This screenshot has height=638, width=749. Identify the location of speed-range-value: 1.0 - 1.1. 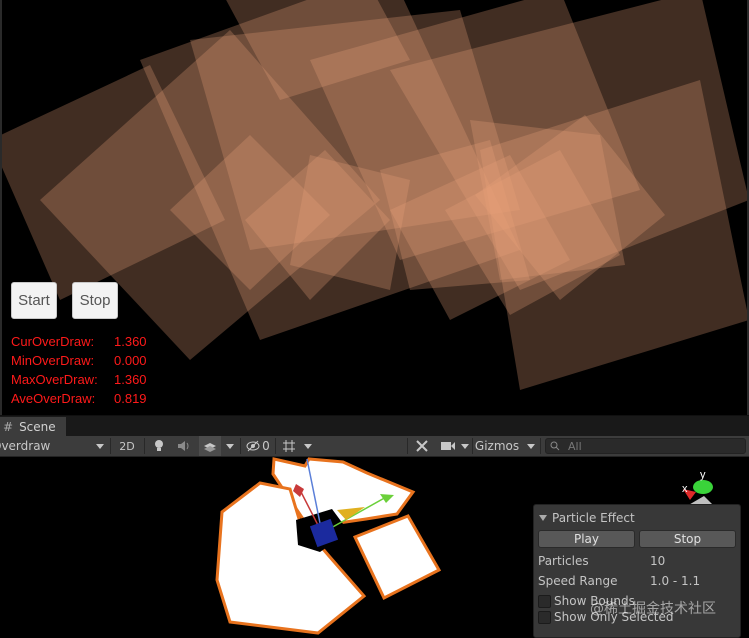
(675, 581).